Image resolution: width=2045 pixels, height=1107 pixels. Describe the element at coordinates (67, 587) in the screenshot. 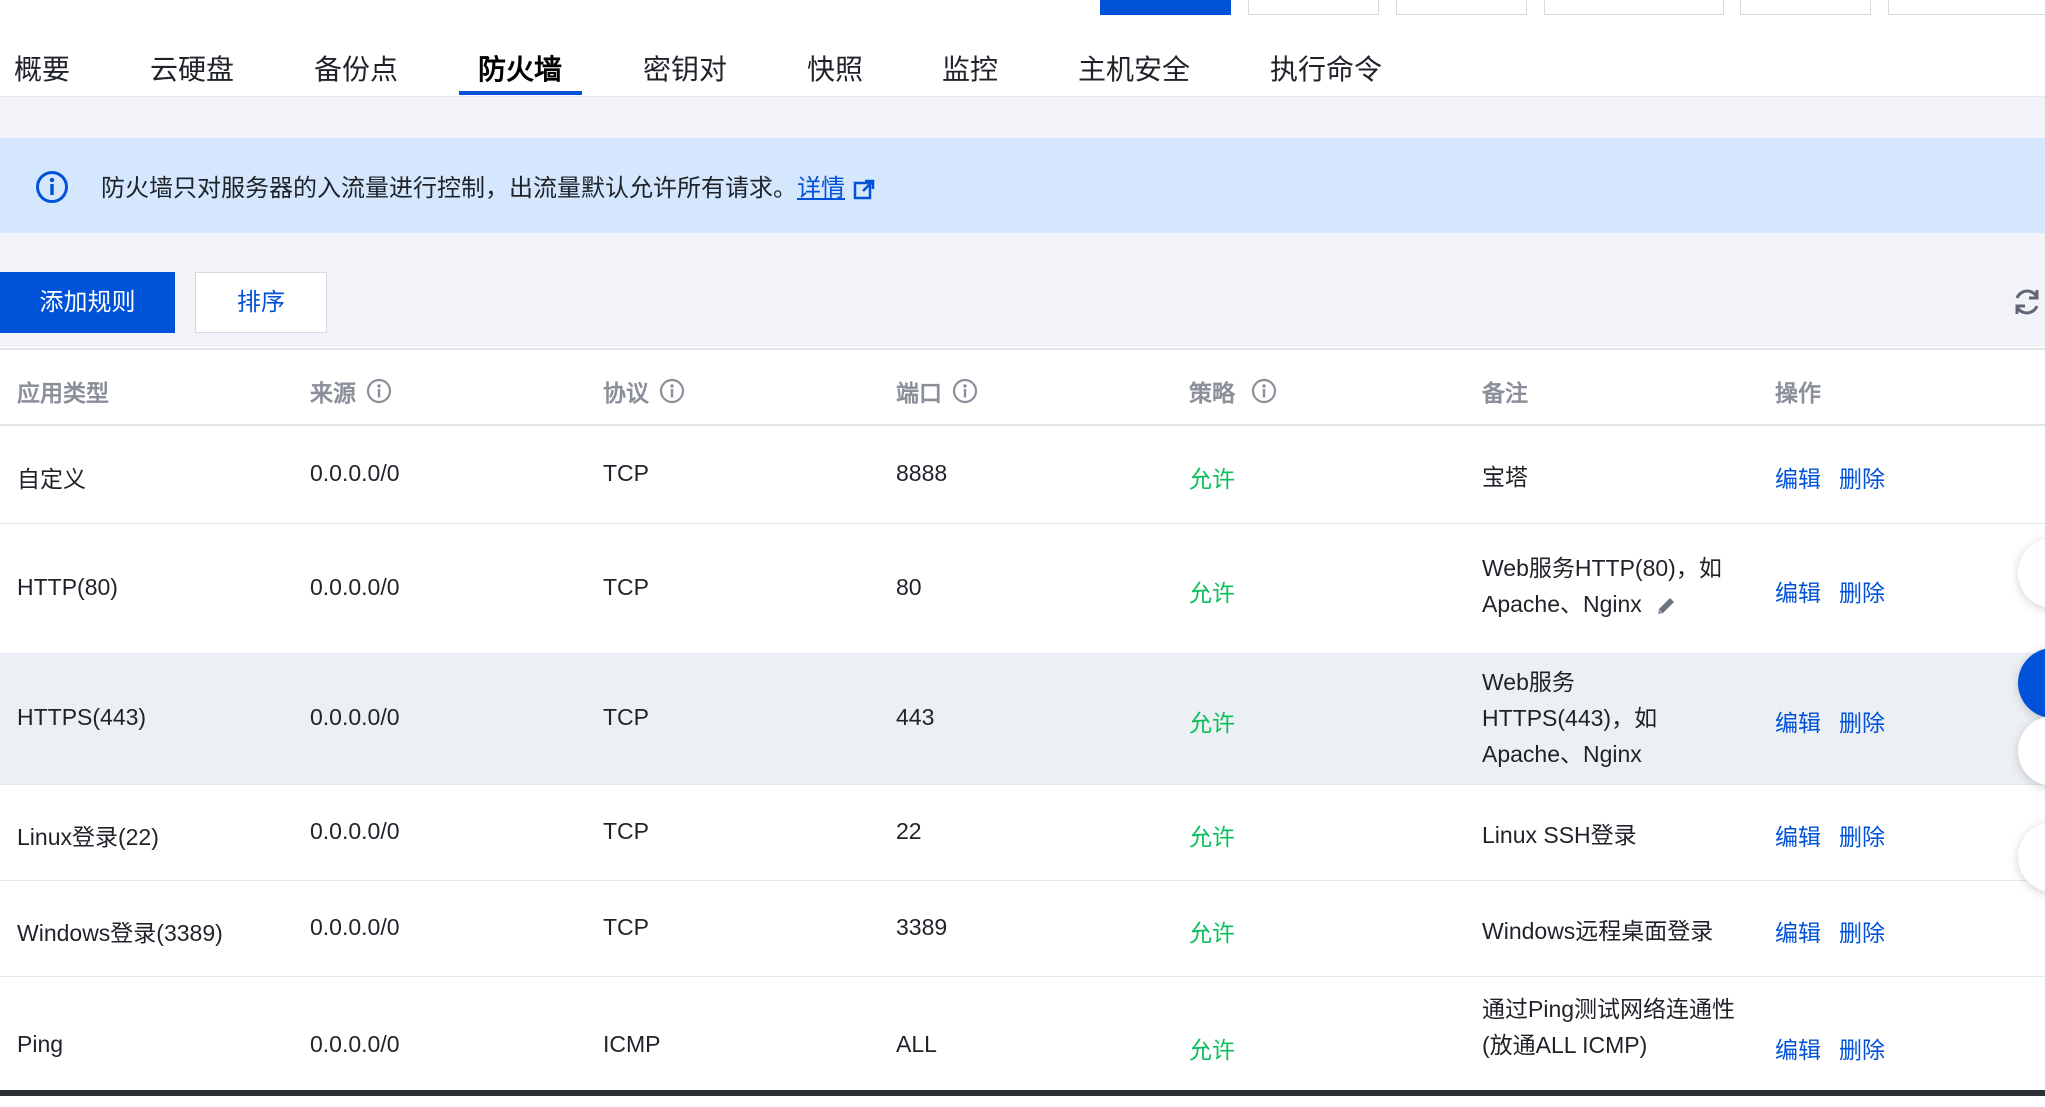

I see `cell-app-type: HTTP(80)` at that location.